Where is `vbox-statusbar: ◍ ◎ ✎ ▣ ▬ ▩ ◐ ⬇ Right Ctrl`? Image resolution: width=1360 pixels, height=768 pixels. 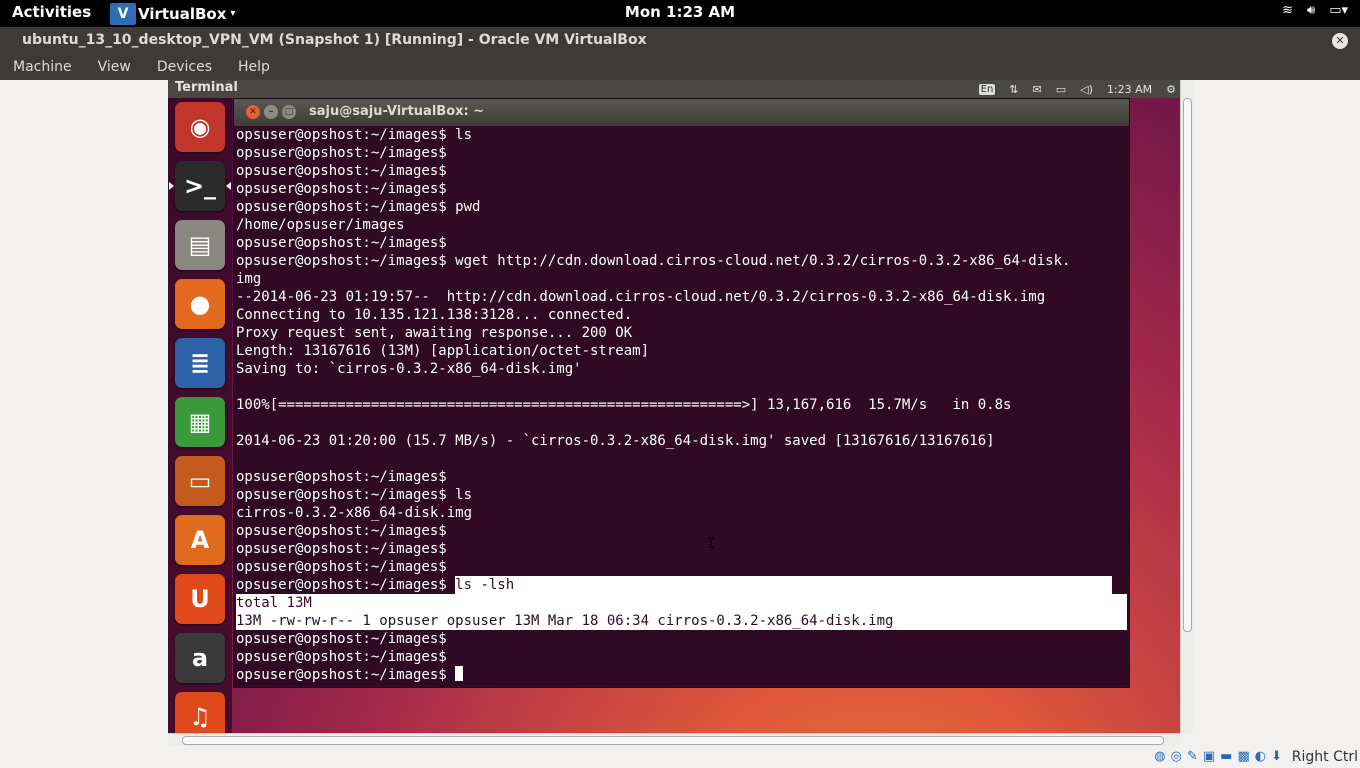
vbox-statusbar: ◍ ◎ ✎ ▣ ▬ ▩ ◐ ⬇ Right Ctrl is located at coordinates (680, 757).